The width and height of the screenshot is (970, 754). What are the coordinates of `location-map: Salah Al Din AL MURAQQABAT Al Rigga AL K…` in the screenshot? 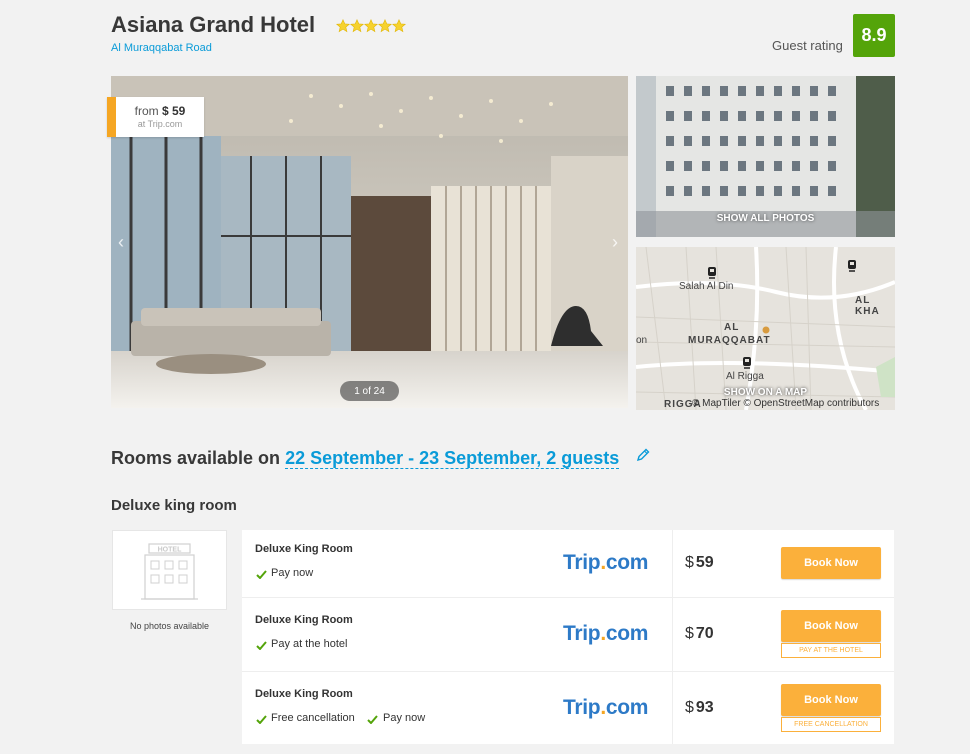 It's located at (765, 328).